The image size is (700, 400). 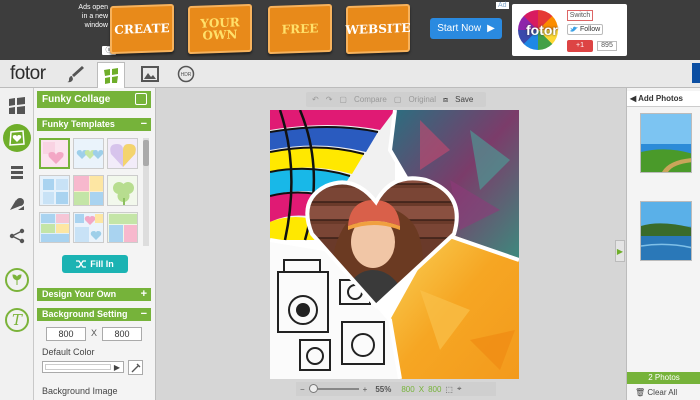 What do you see at coordinates (464, 99) in the screenshot?
I see `save-button: Save` at bounding box center [464, 99].